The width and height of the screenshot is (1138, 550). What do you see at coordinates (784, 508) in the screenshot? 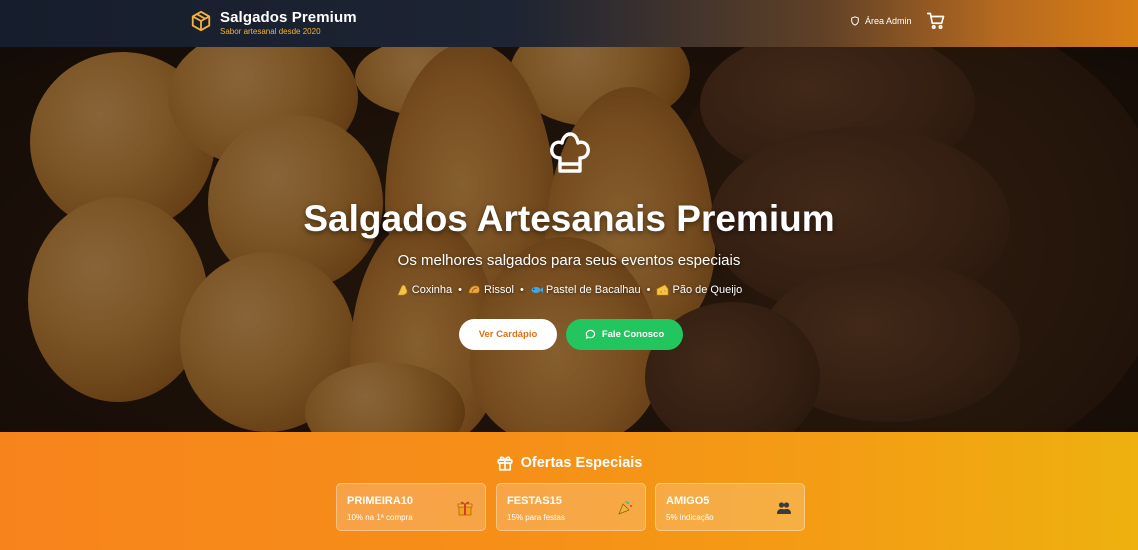
I see `people-emoji-icon` at bounding box center [784, 508].